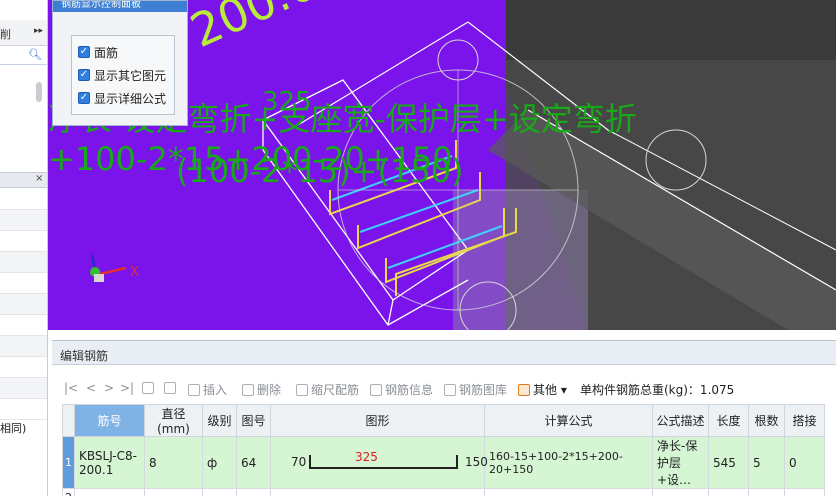 Image resolution: width=836 pixels, height=496 pixels. I want to click on close-icon: ×, so click(39, 178).